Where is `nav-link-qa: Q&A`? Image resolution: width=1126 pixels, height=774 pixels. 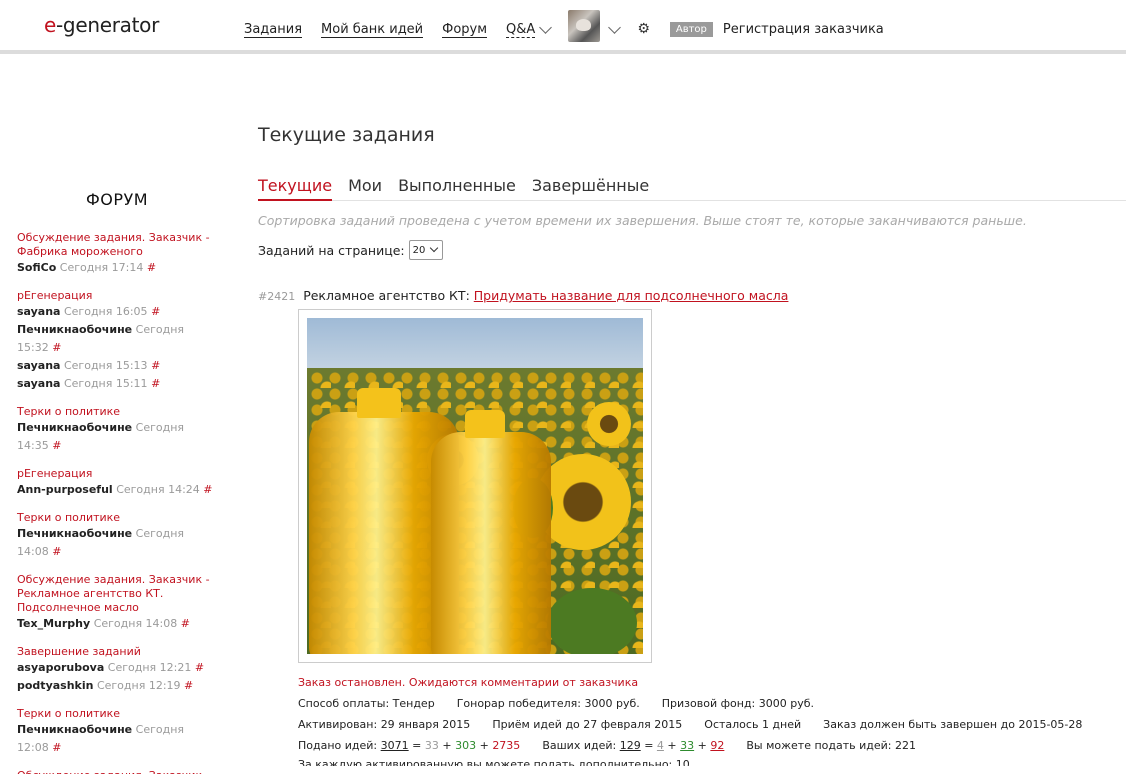 nav-link-qa: Q&A is located at coordinates (521, 30).